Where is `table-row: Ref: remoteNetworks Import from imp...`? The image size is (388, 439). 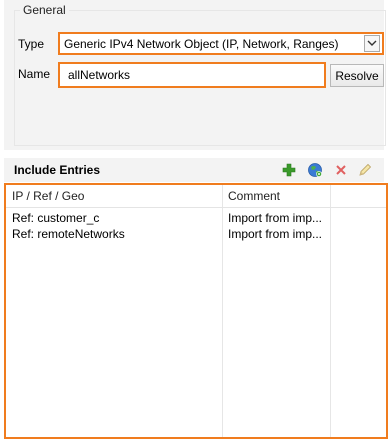 table-row: Ref: remoteNetworks Import from imp... is located at coordinates (196, 234).